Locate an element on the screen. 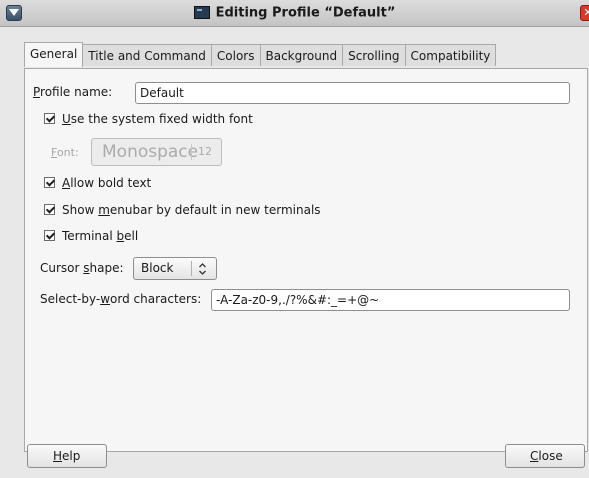 This screenshot has height=478, width=589. allow-bold-label: llow bold text is located at coordinates (111, 183).